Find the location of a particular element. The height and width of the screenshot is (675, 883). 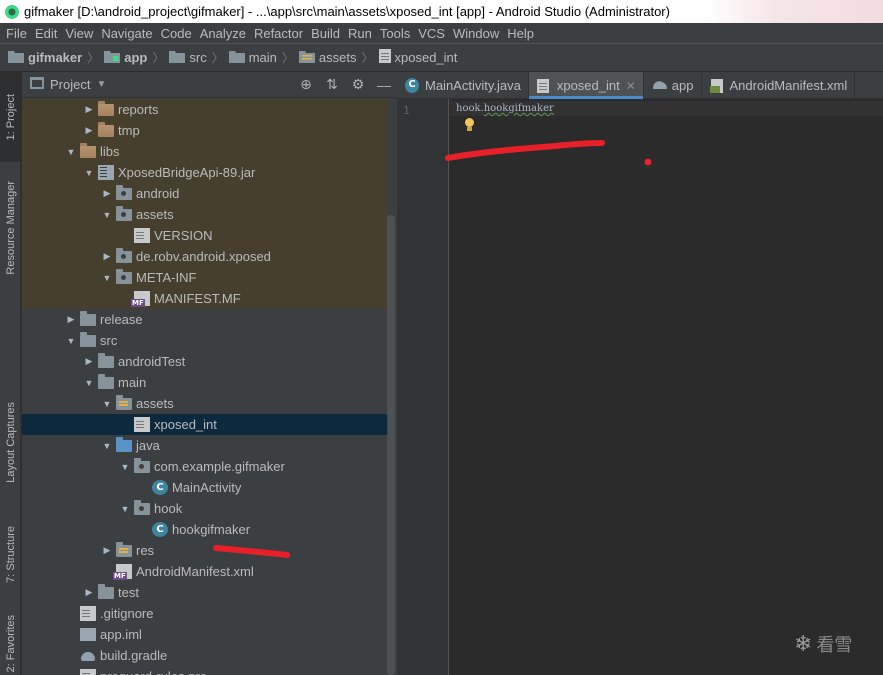

menu-navigate: Navigate is located at coordinates (126, 33).